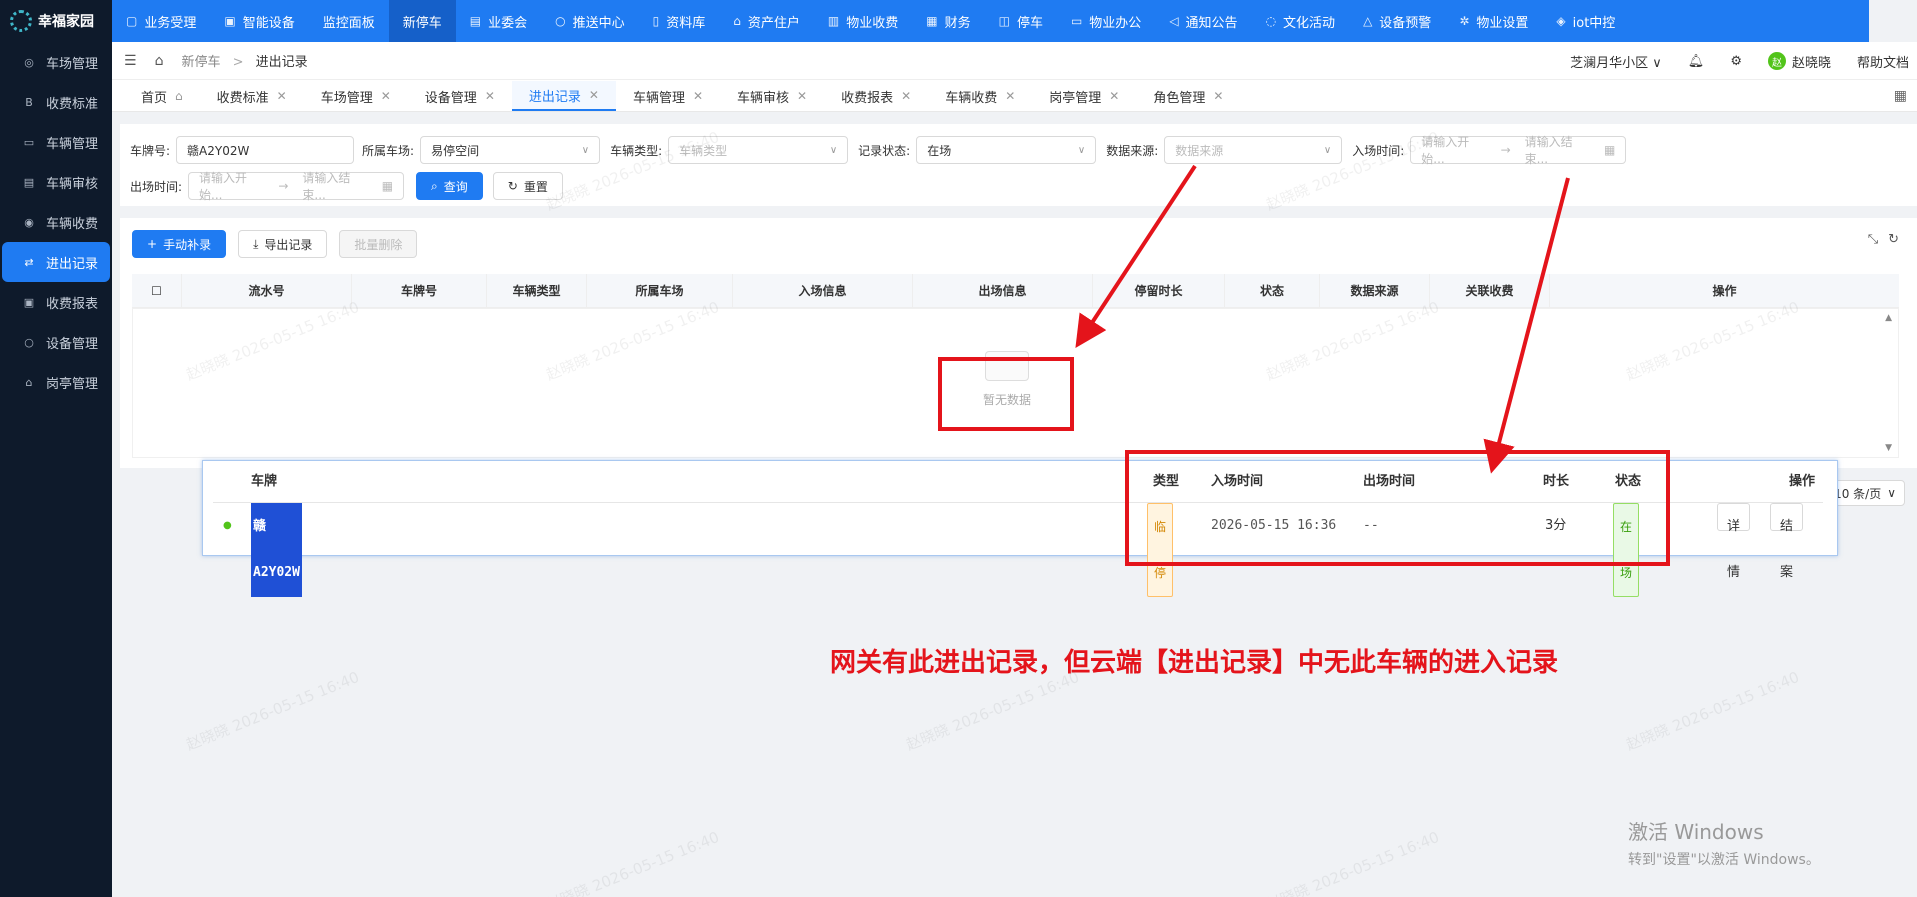 The height and width of the screenshot is (897, 1917). Describe the element at coordinates (1322, 319) in the screenshot. I see `annotation-arrows` at that location.